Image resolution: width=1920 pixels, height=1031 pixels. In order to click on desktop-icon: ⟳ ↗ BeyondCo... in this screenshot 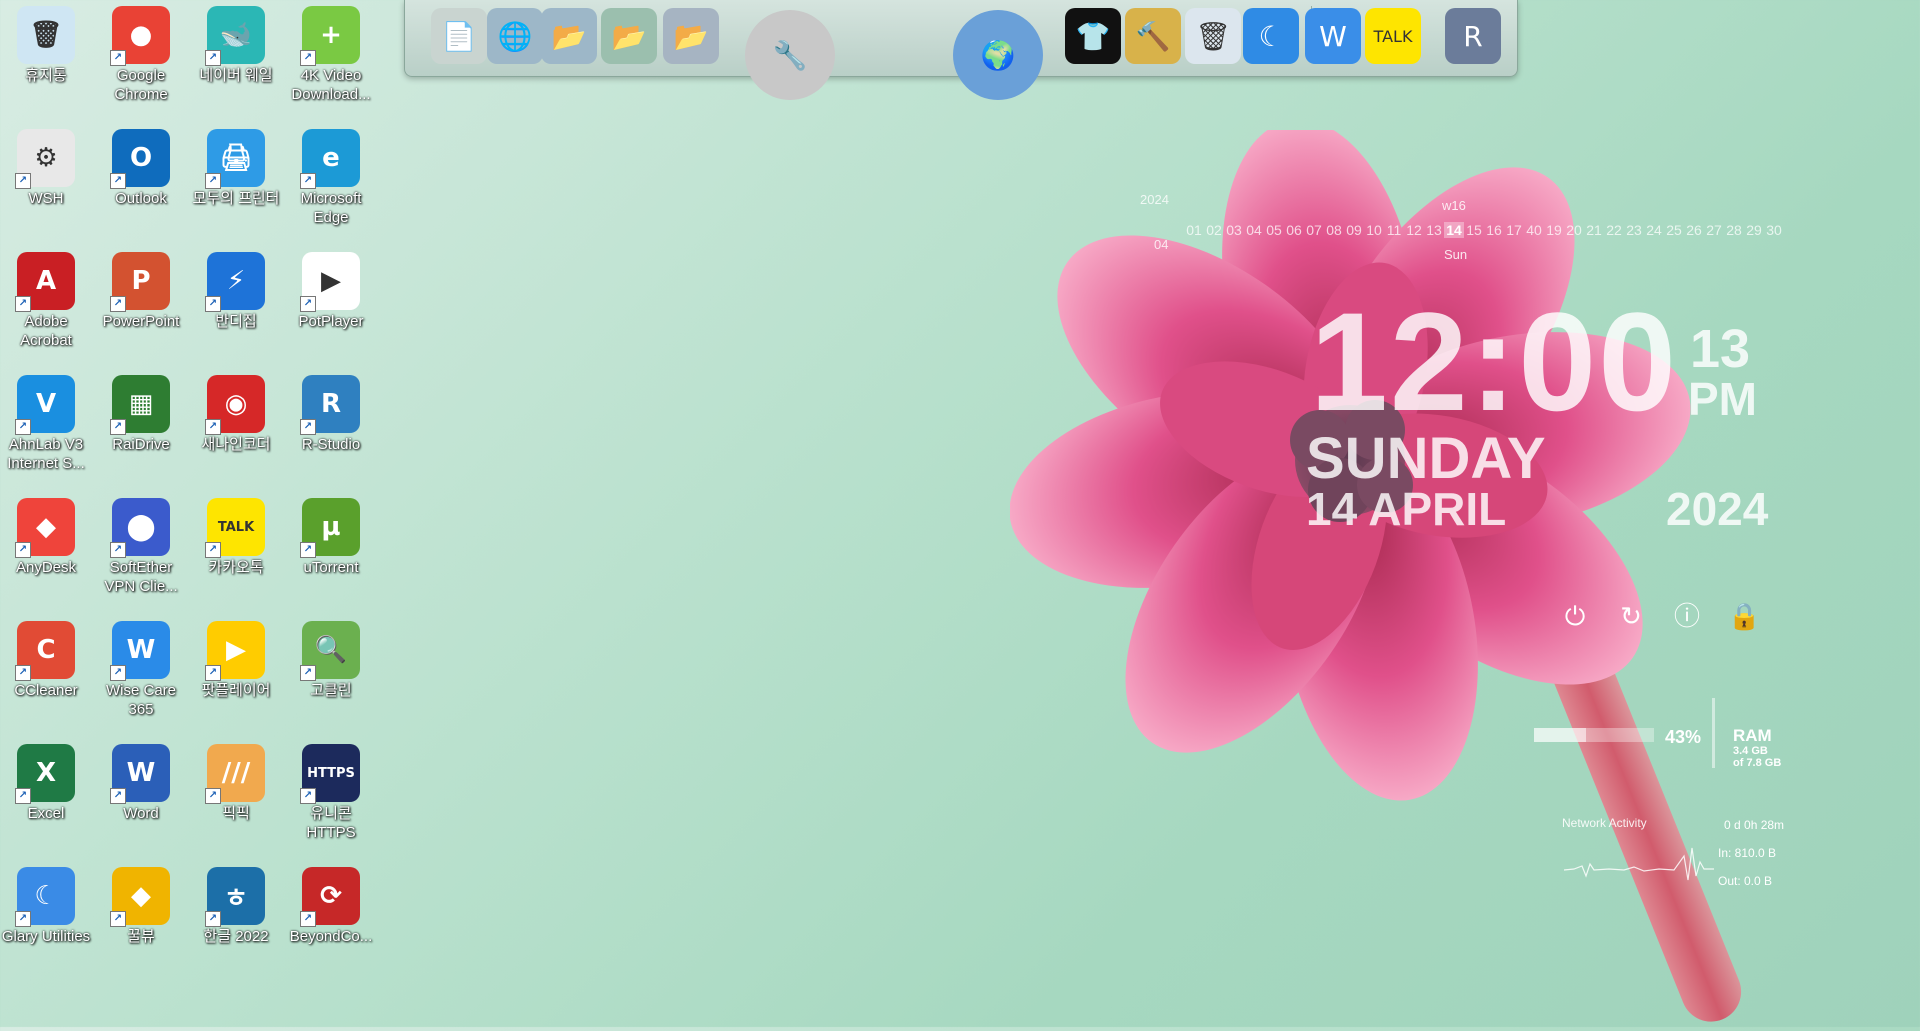, I will do `click(331, 903)`.